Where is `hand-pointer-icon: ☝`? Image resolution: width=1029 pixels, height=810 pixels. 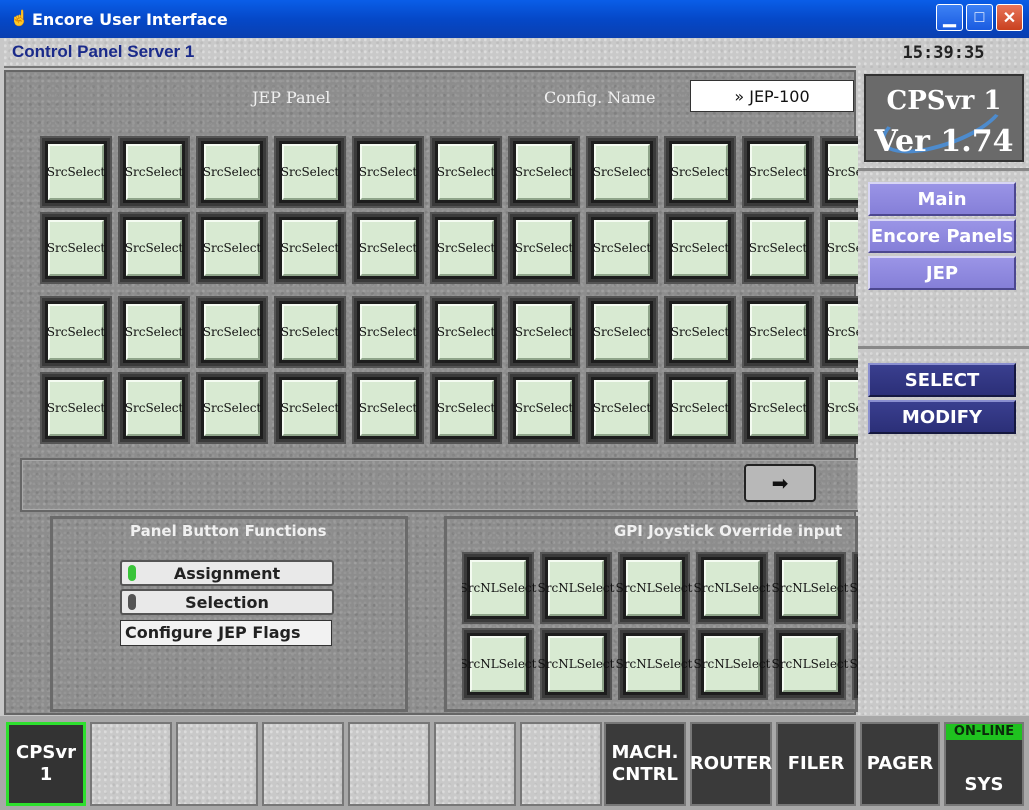
hand-pointer-icon: ☝ is located at coordinates (19, 18).